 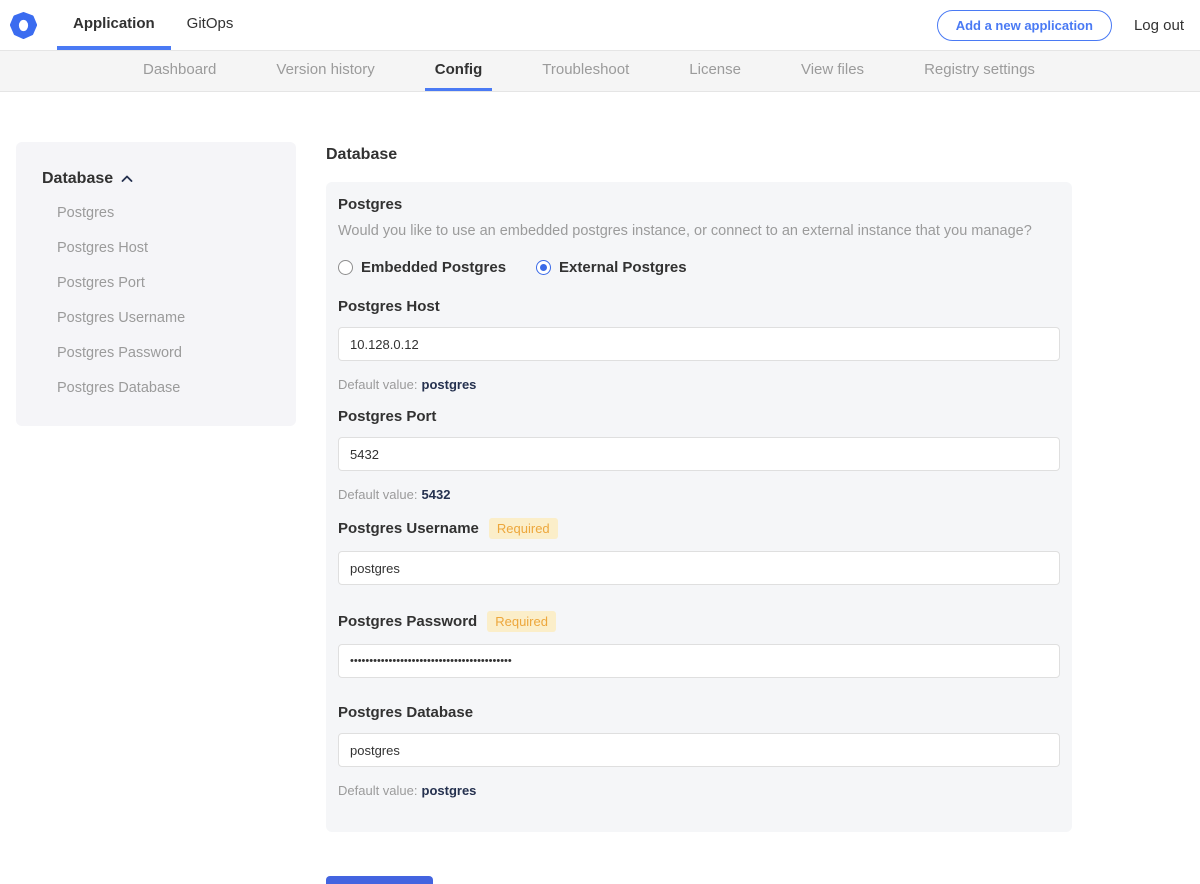 What do you see at coordinates (156, 353) in the screenshot?
I see `sidebar-item-postgres-password: Postgres Password` at bounding box center [156, 353].